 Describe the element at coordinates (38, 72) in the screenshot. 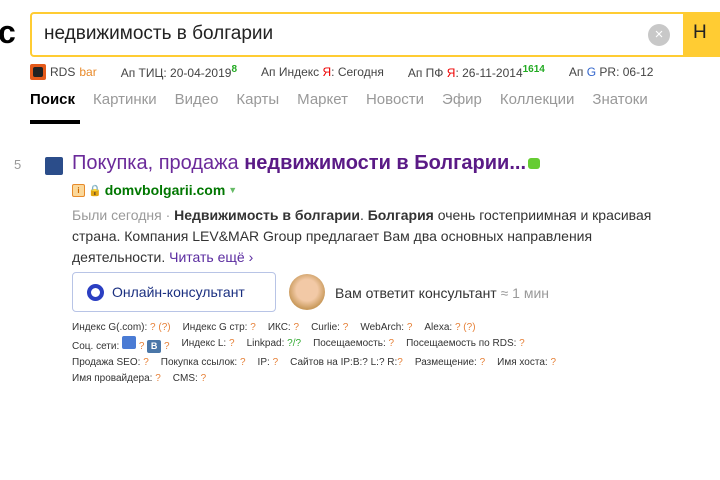

I see `rds-icon` at that location.